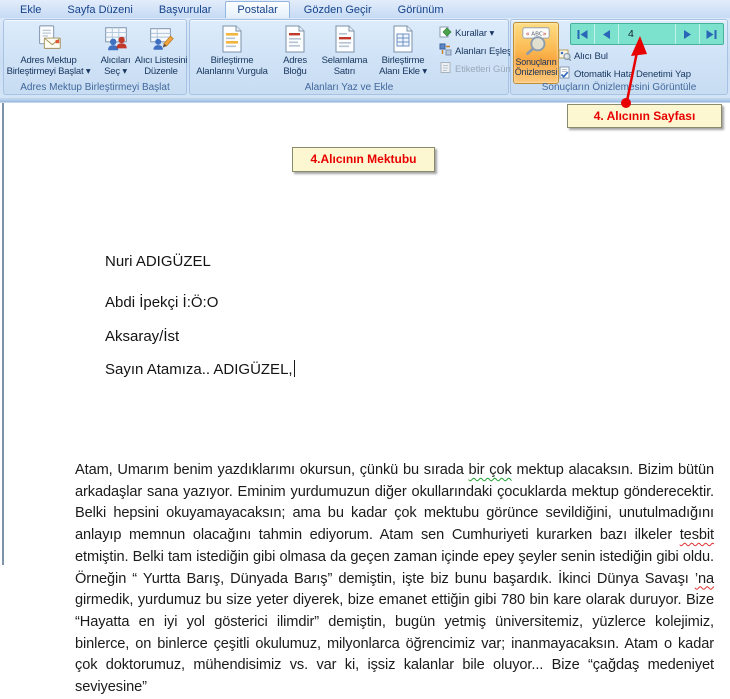  What do you see at coordinates (626, 103) in the screenshot?
I see `callout-anchor-dot` at bounding box center [626, 103].